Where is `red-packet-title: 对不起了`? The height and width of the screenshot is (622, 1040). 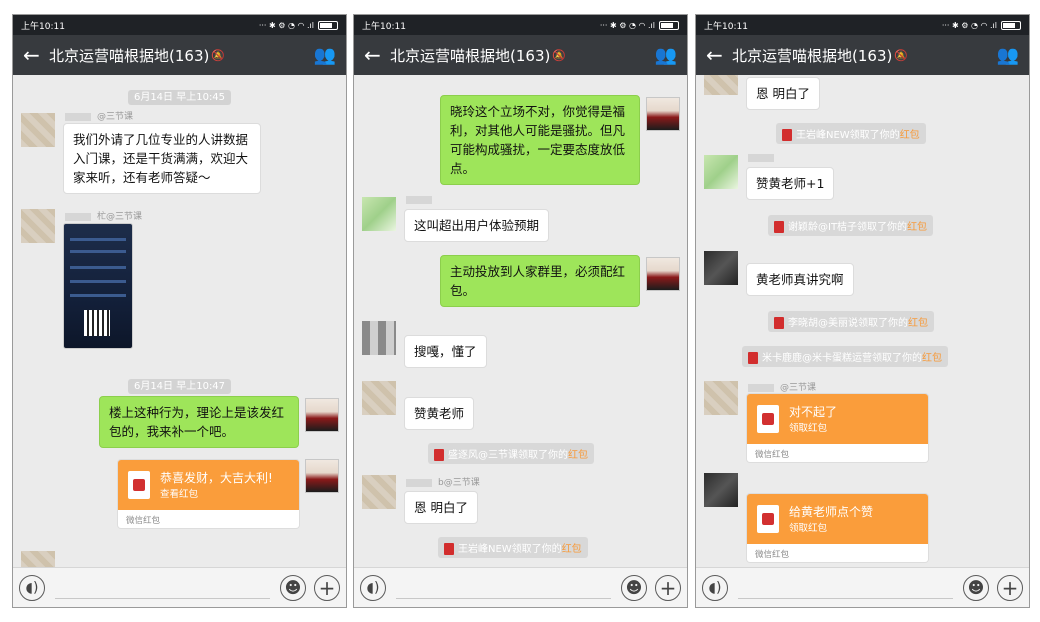
red-packet-title: 对不起了 is located at coordinates (813, 412).